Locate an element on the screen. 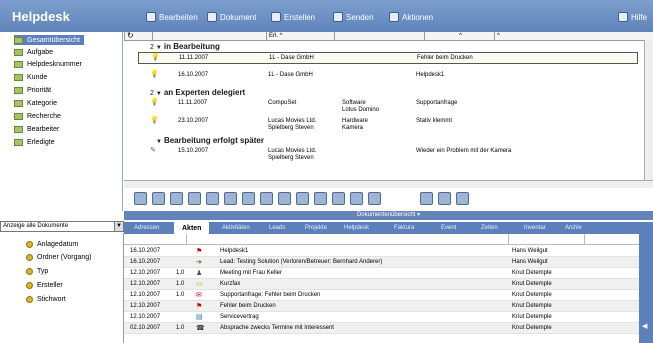  folder-icon: ▭ is located at coordinates (199, 284).